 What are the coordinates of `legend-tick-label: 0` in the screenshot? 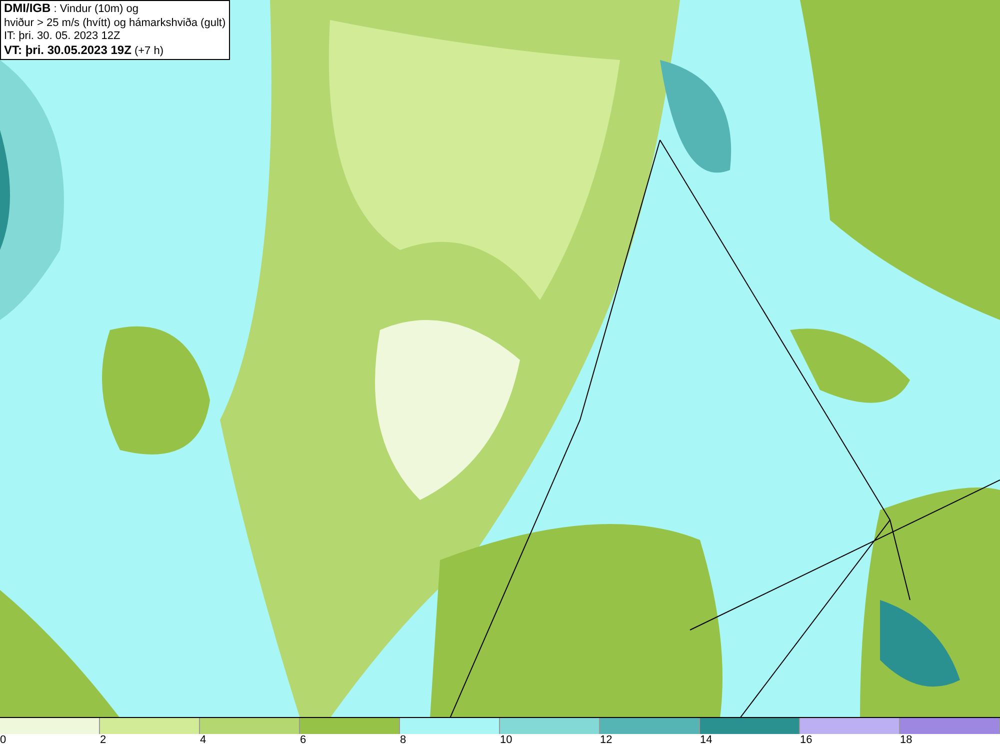 It's located at (3, 740).